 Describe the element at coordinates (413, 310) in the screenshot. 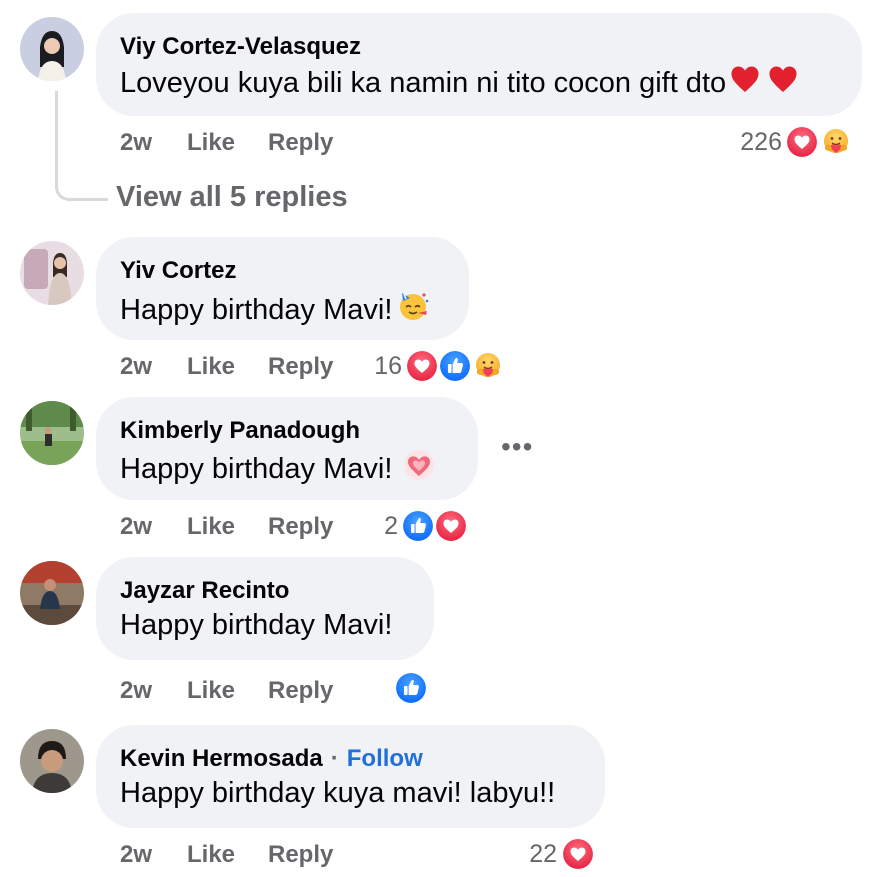

I see `partying-face-emoji` at that location.